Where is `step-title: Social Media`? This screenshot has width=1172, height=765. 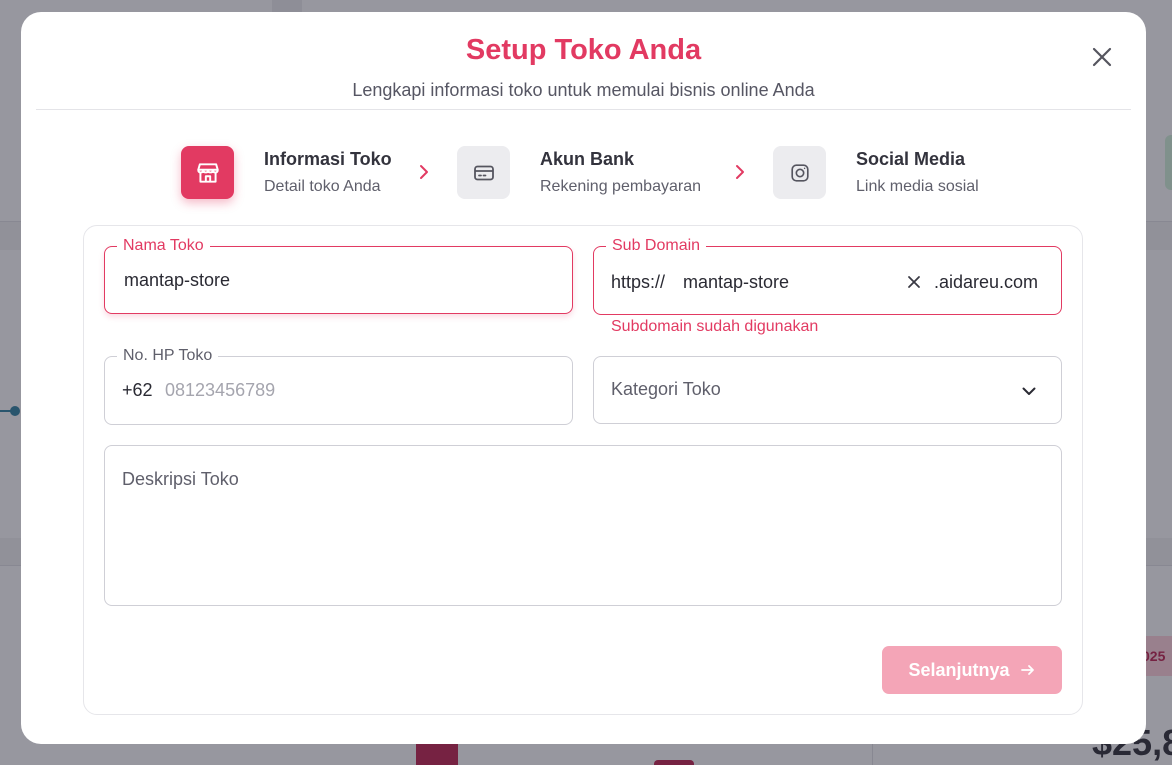
step-title: Social Media is located at coordinates (911, 159).